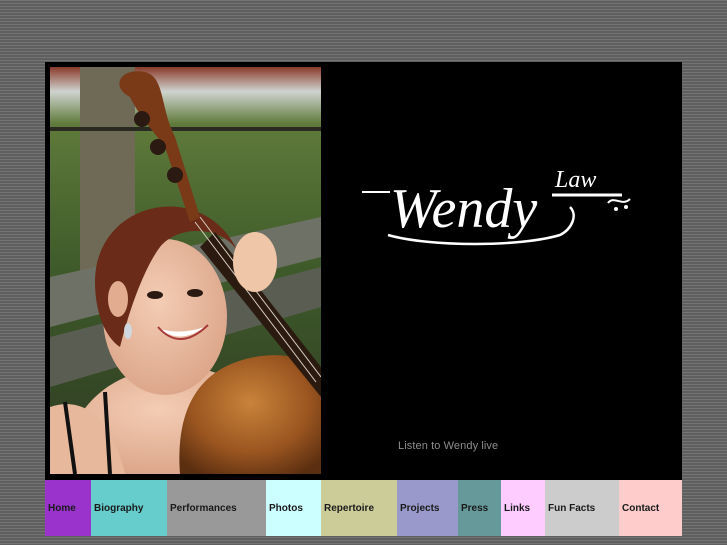  I want to click on nav-projects-label: Projects, so click(420, 508).